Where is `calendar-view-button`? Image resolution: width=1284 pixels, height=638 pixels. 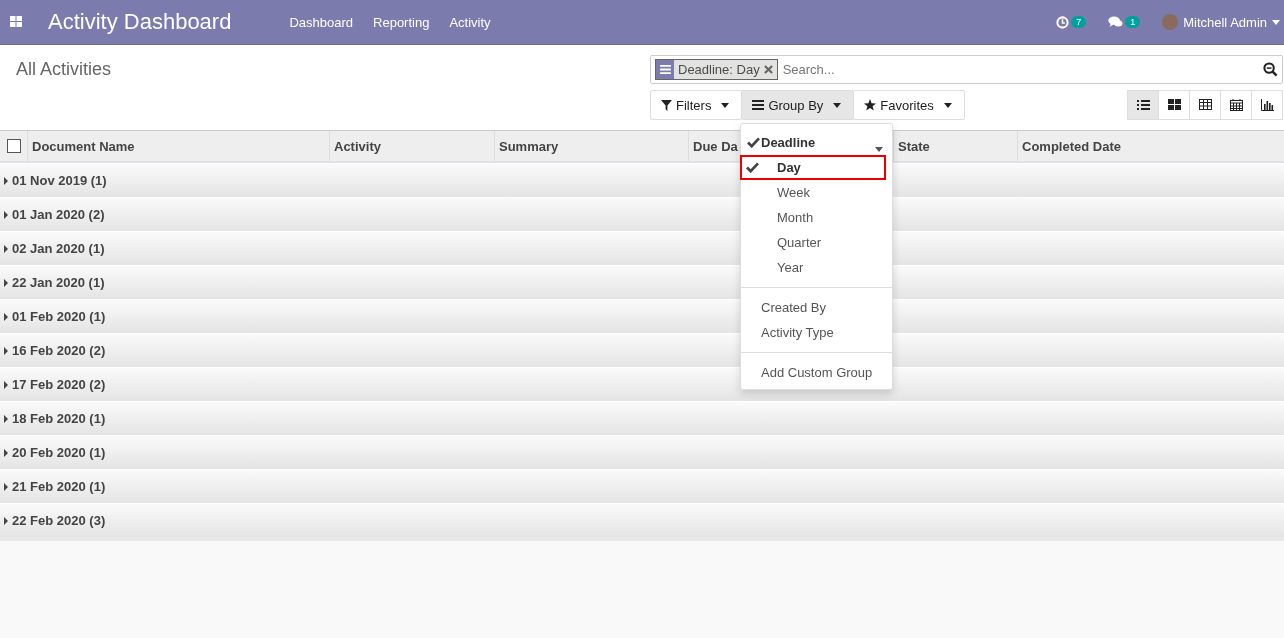
calendar-view-button is located at coordinates (1236, 105).